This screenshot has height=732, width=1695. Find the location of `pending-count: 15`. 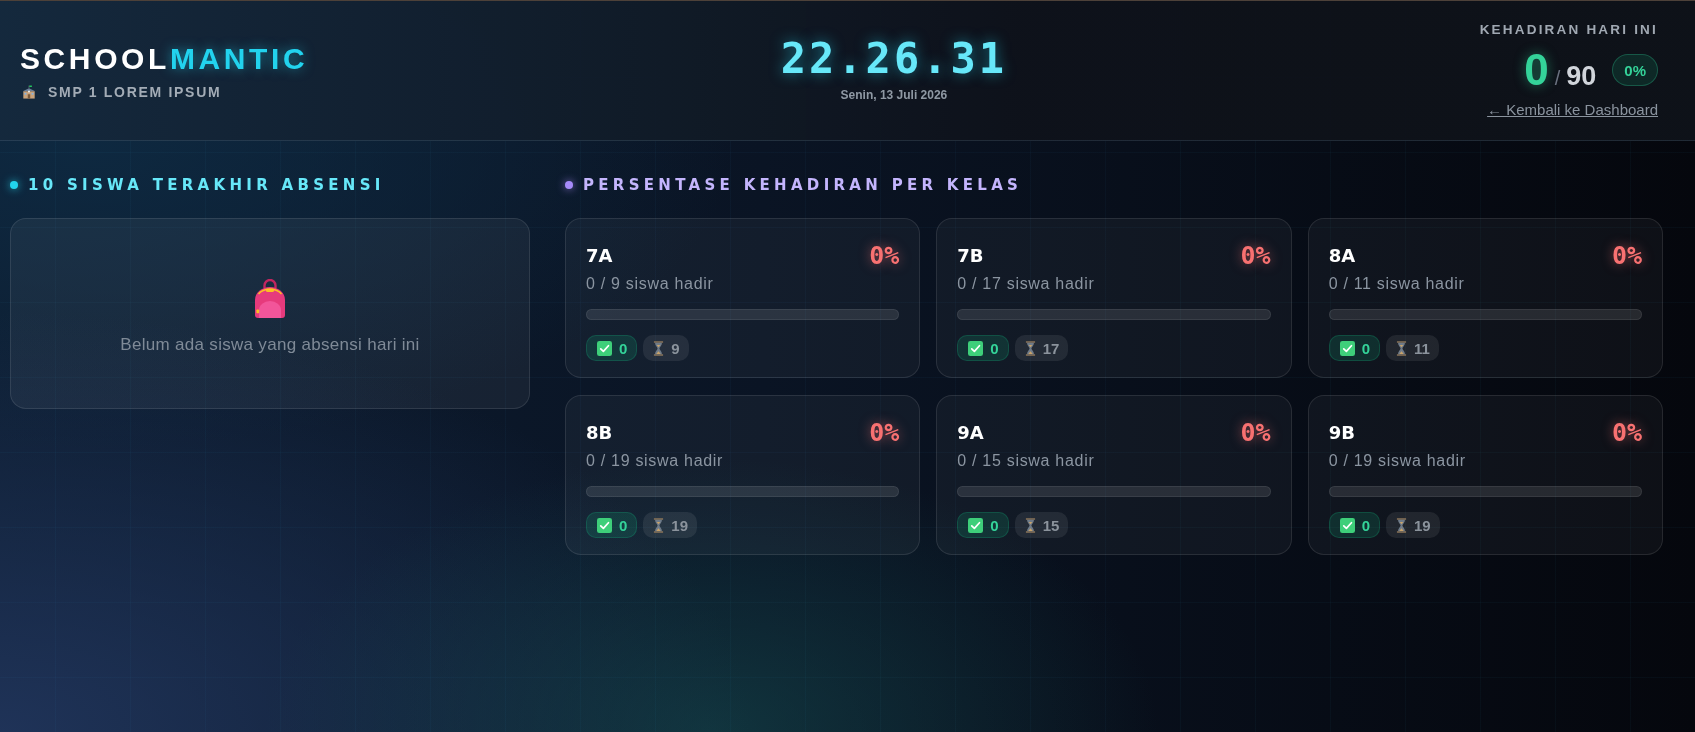

pending-count: 15 is located at coordinates (1051, 525).